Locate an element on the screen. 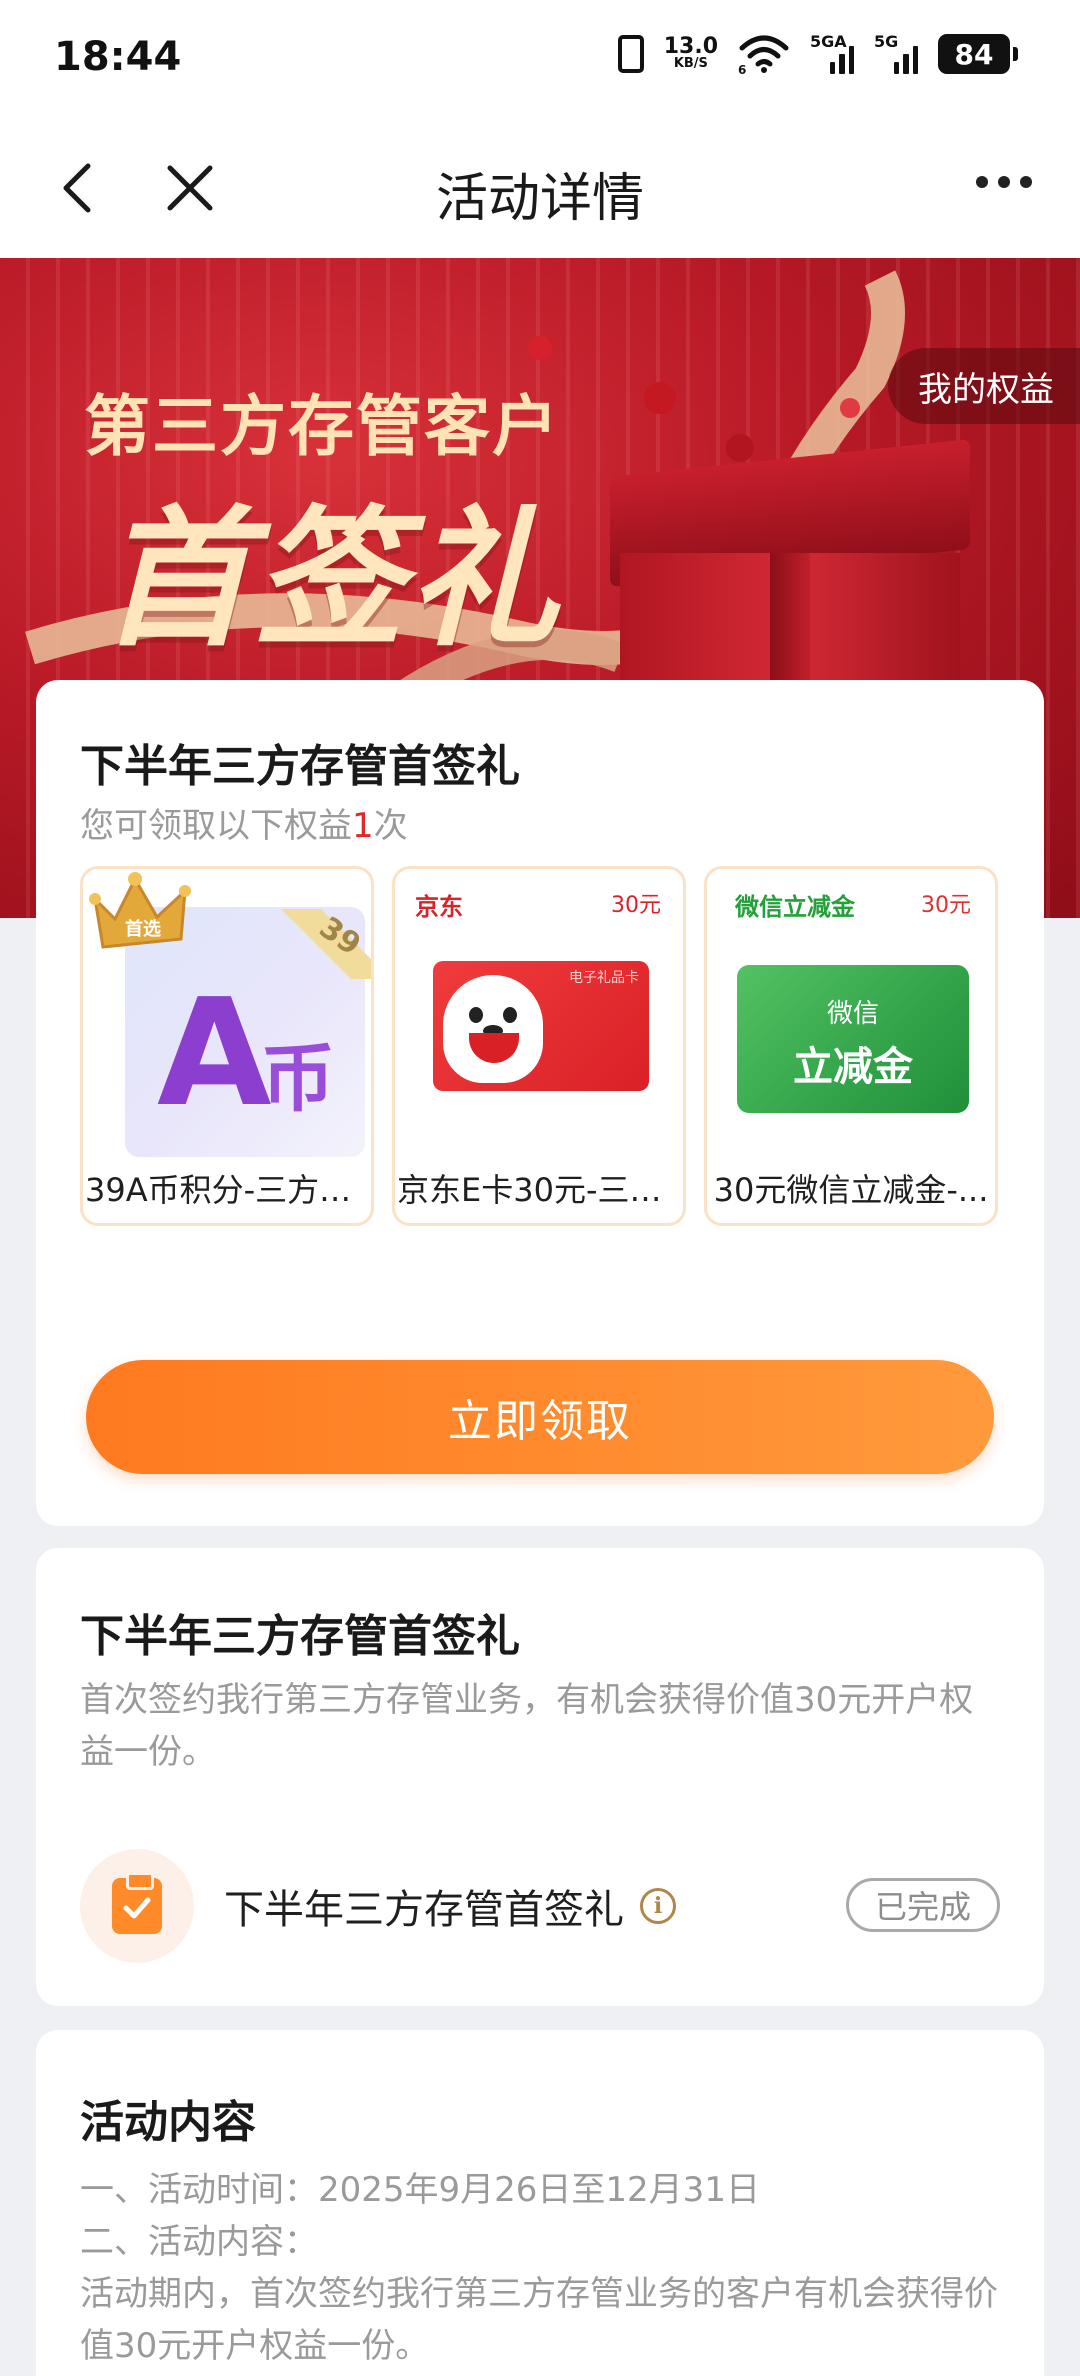 This screenshot has width=1080, height=2376. reward-name: 39A币积分-三方存管 is located at coordinates (228, 1190).